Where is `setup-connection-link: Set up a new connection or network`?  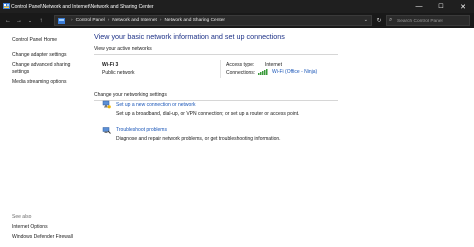 setup-connection-link: Set up a new connection or network is located at coordinates (156, 105).